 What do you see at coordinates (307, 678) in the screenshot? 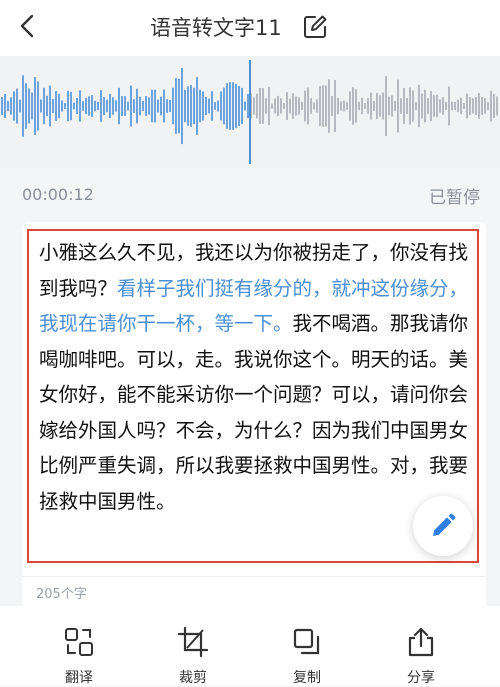
I see `copy-label: 复制` at bounding box center [307, 678].